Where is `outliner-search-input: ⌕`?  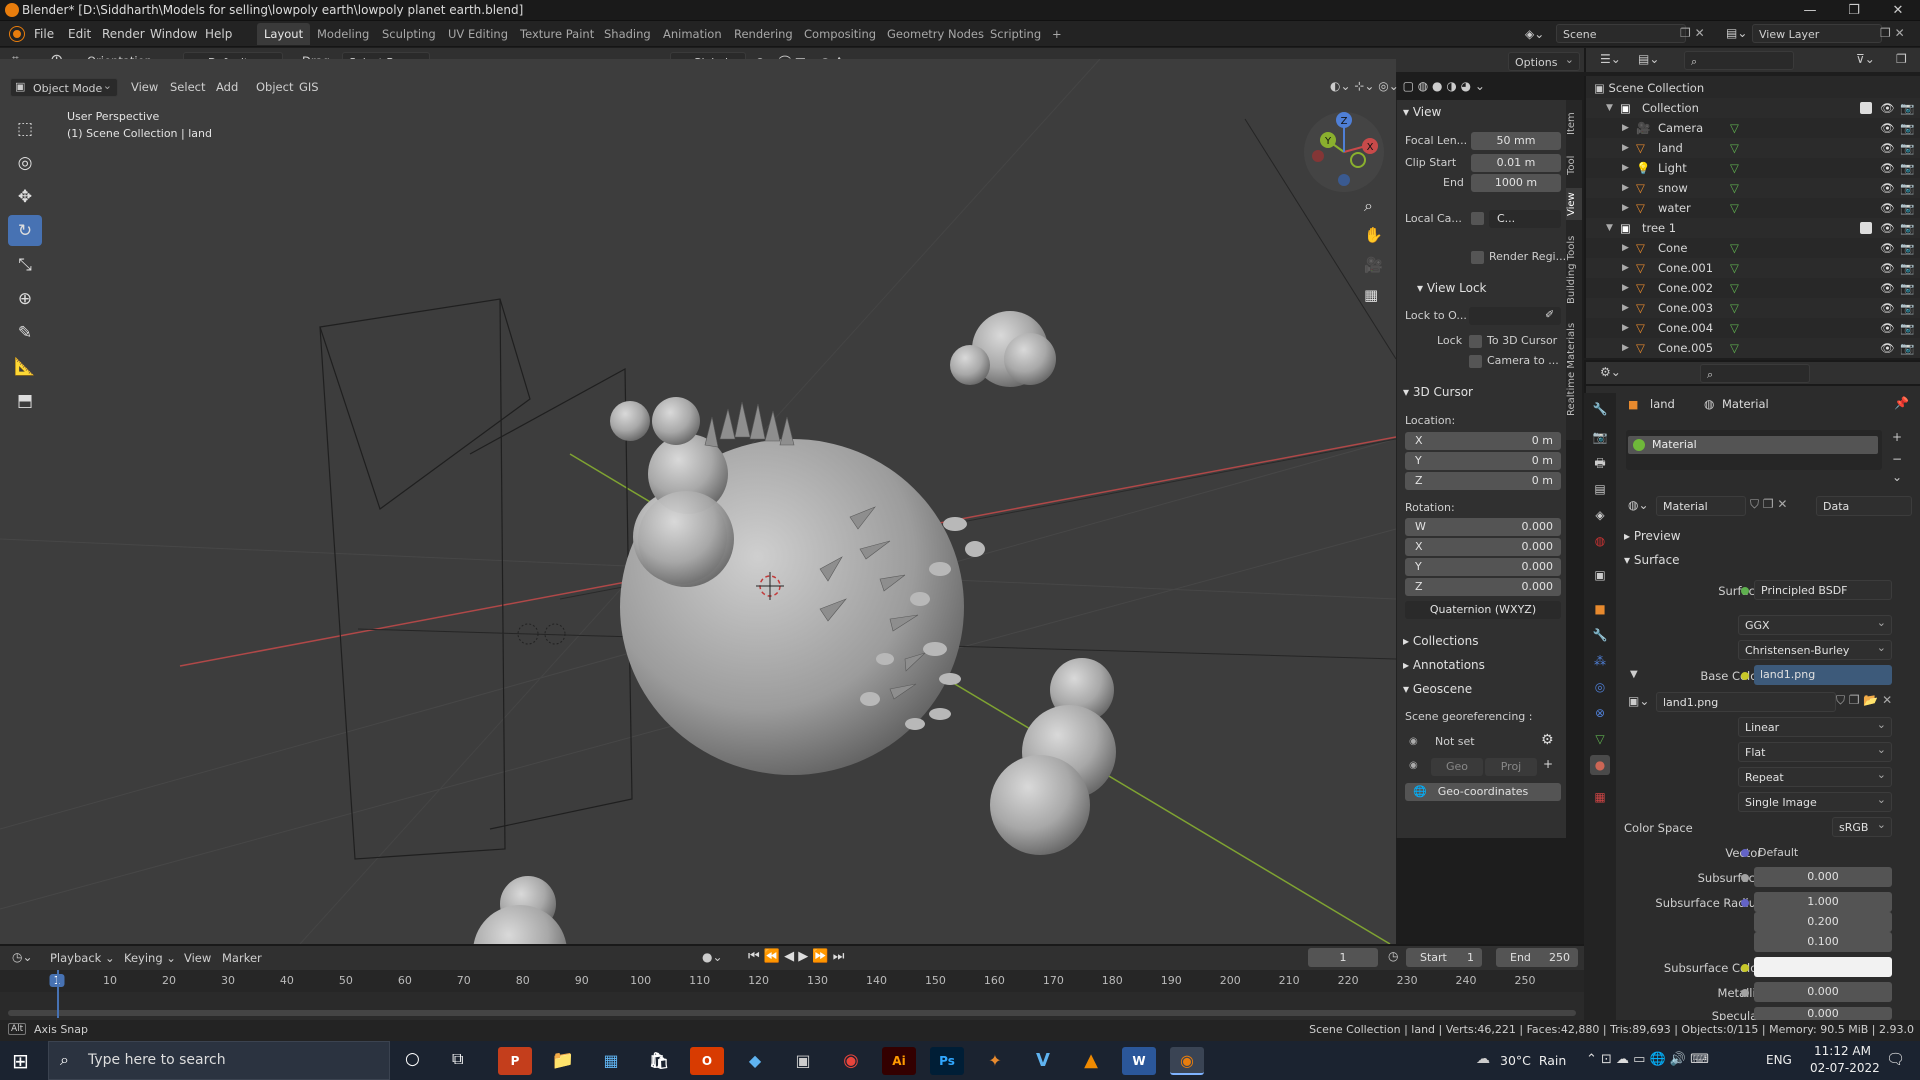 outliner-search-input: ⌕ is located at coordinates (1739, 60).